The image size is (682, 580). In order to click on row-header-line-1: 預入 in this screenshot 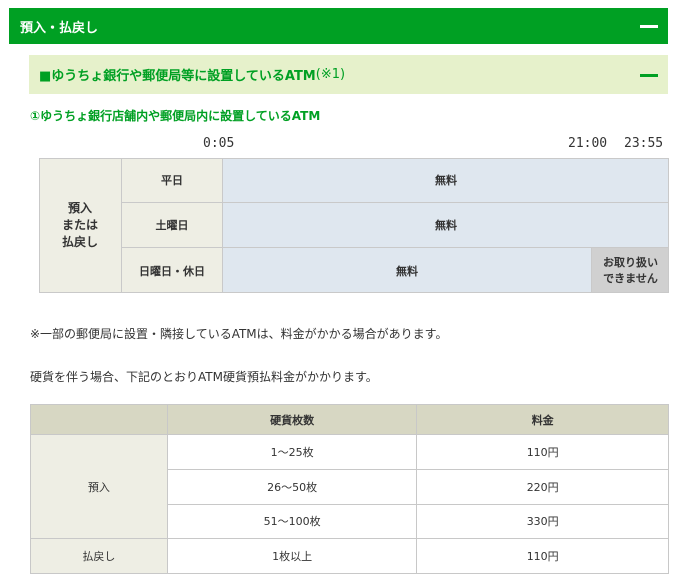, I will do `click(79, 208)`.